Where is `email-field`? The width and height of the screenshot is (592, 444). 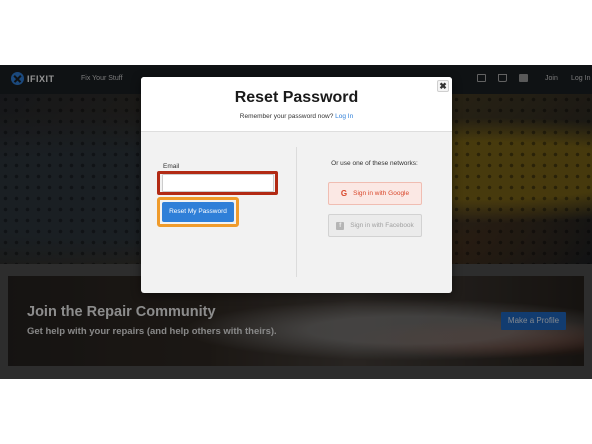 email-field is located at coordinates (218, 183).